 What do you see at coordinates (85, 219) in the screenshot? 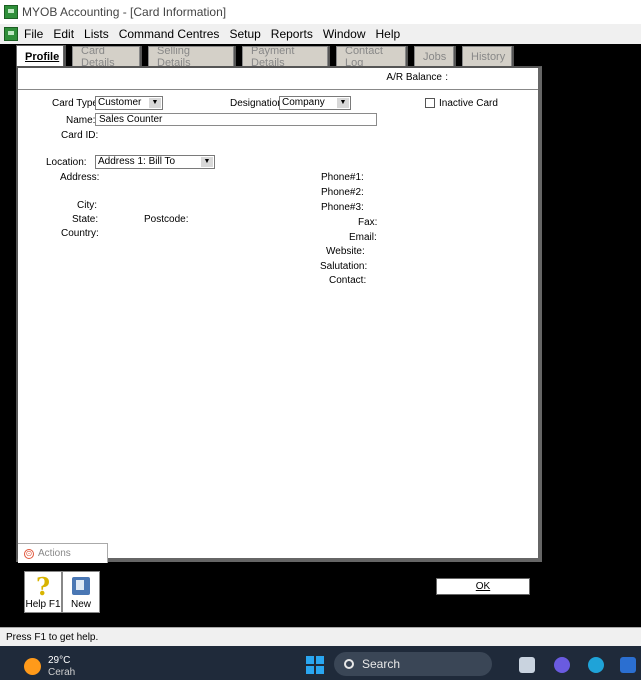
I see `state-label: State:` at bounding box center [85, 219].